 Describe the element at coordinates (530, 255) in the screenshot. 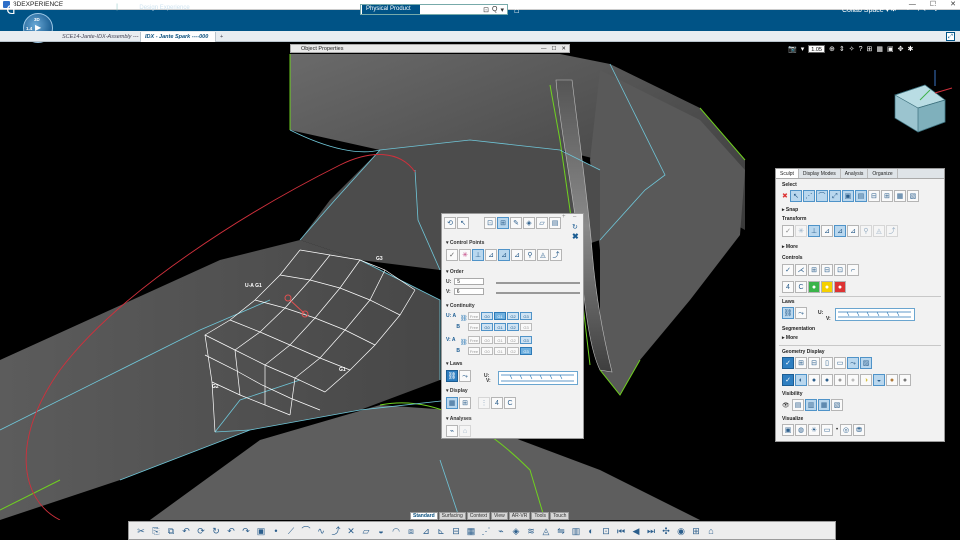

I see `cp-flatten-icon: ⚲` at that location.